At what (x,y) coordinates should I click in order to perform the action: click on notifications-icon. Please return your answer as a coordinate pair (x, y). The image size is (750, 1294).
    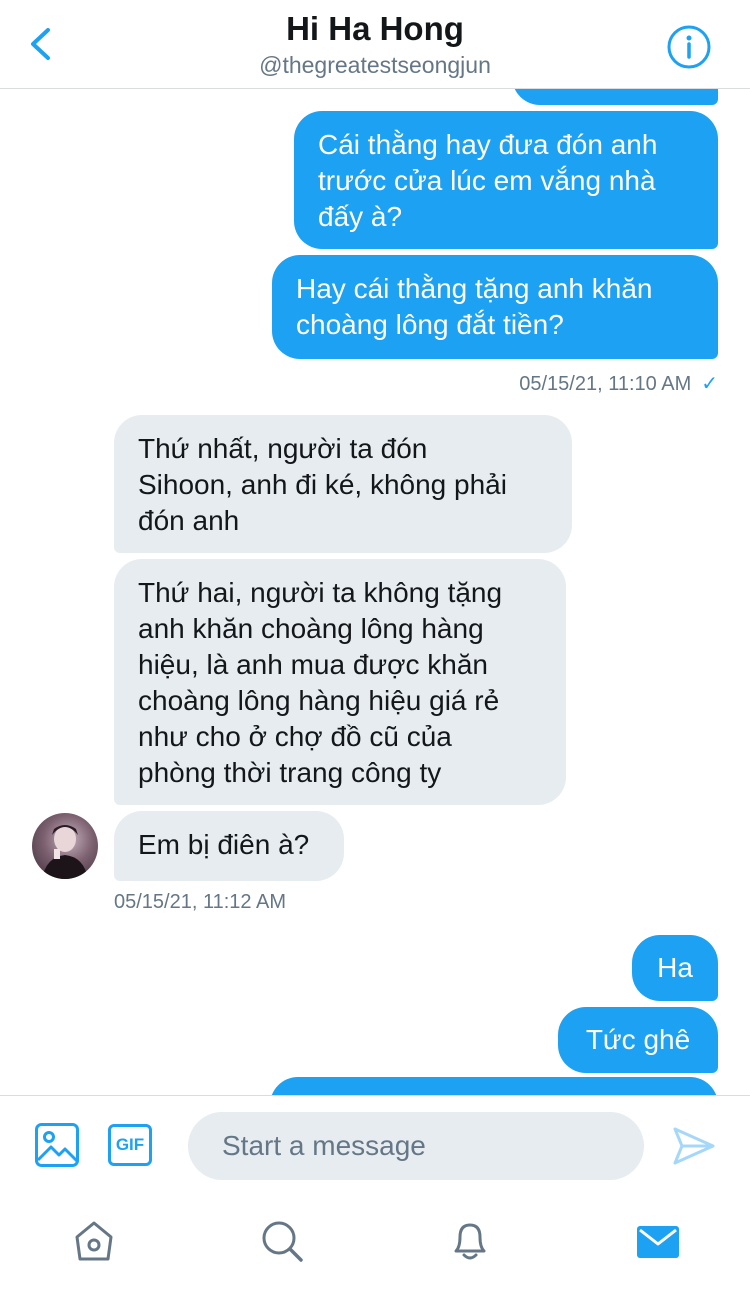
    Looking at the image, I should click on (470, 1241).